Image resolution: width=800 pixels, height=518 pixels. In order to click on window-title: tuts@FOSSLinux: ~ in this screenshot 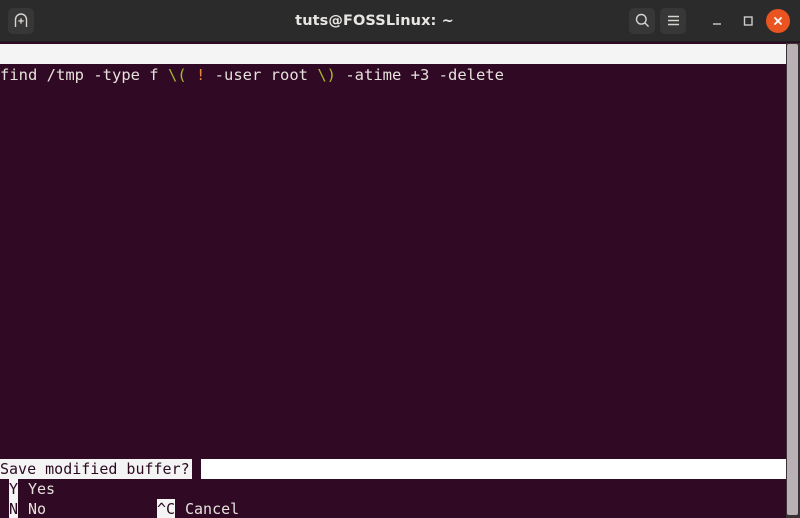, I will do `click(374, 20)`.